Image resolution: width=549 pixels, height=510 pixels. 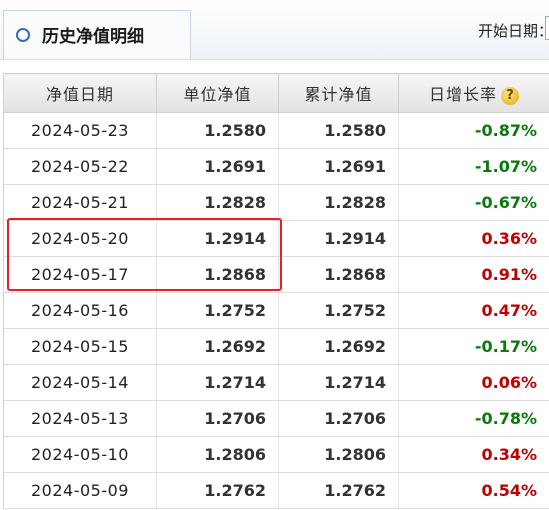 I want to click on growth-cell: -0.87%, so click(x=473, y=130).